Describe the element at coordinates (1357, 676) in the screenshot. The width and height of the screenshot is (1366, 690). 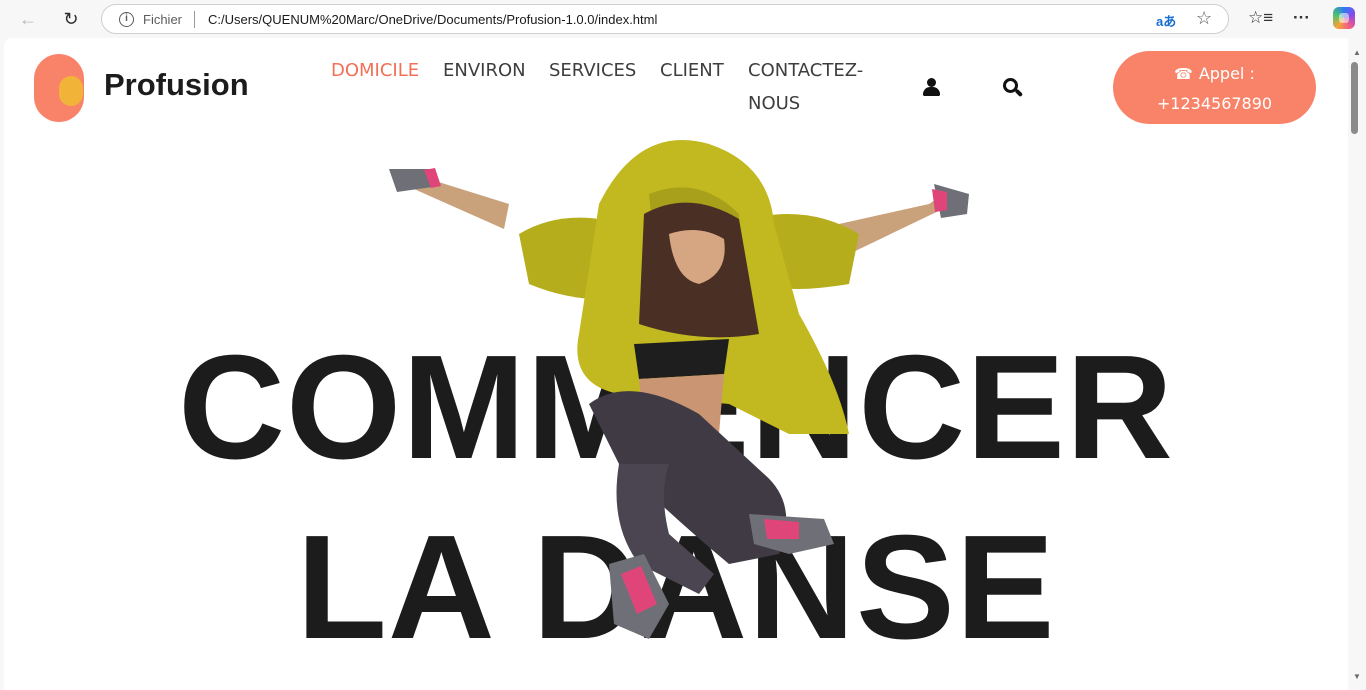
I see `scroll-down-arrow-icon: ▼` at that location.